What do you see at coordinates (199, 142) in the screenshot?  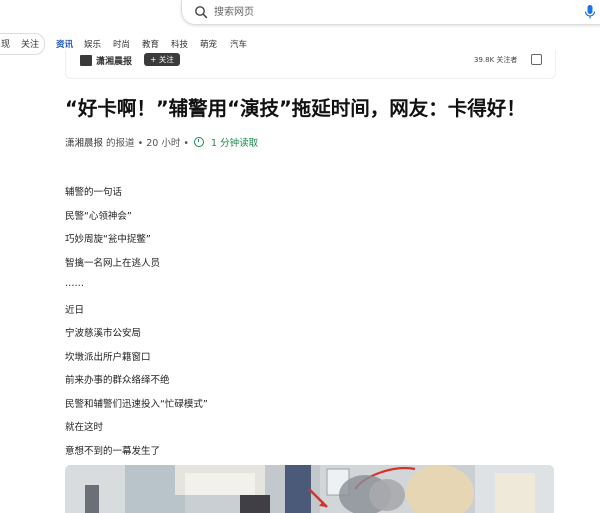 I see `clock-icon` at bounding box center [199, 142].